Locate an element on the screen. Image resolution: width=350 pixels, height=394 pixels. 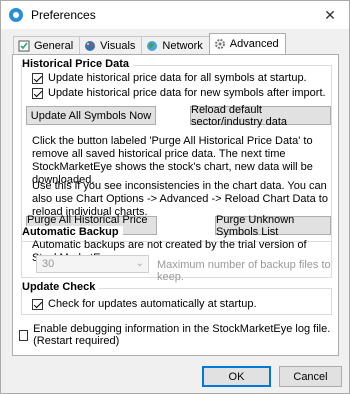
max-backup-files-label: Maximum number of backup files to keep. is located at coordinates (244, 271).